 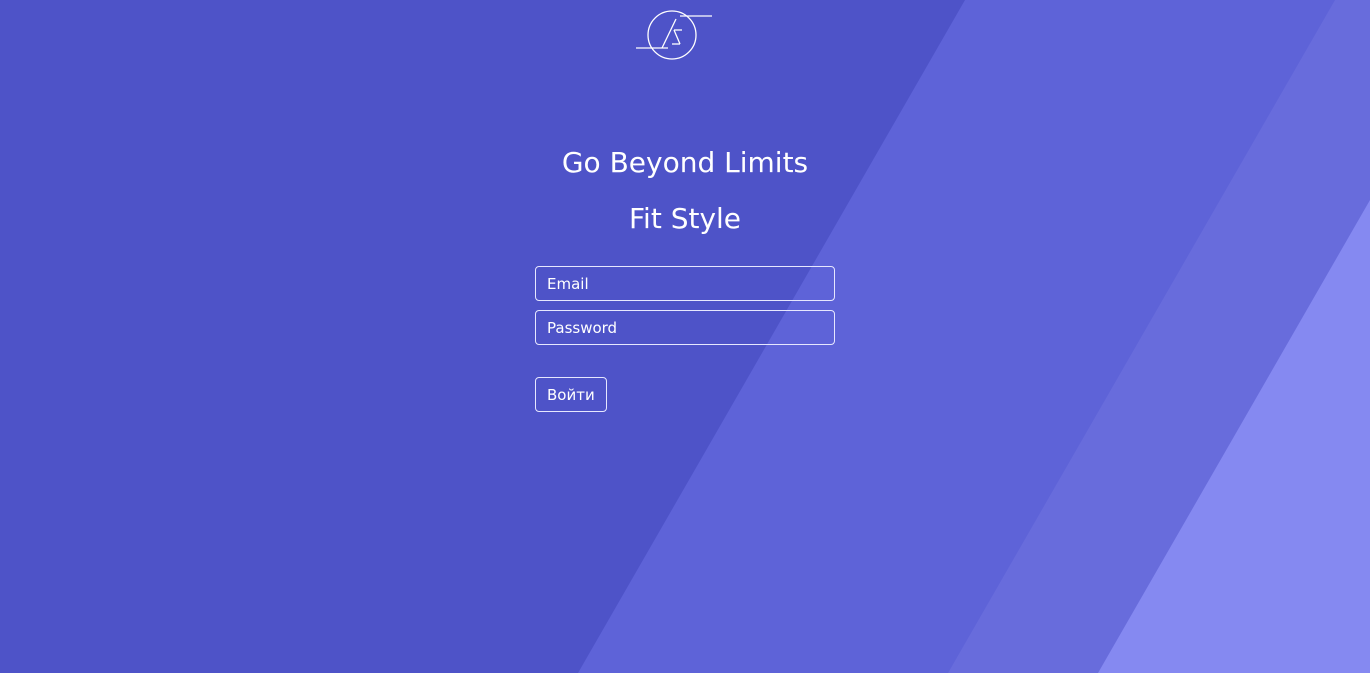 I want to click on page-title: Go Beyond Limits, so click(x=685, y=162).